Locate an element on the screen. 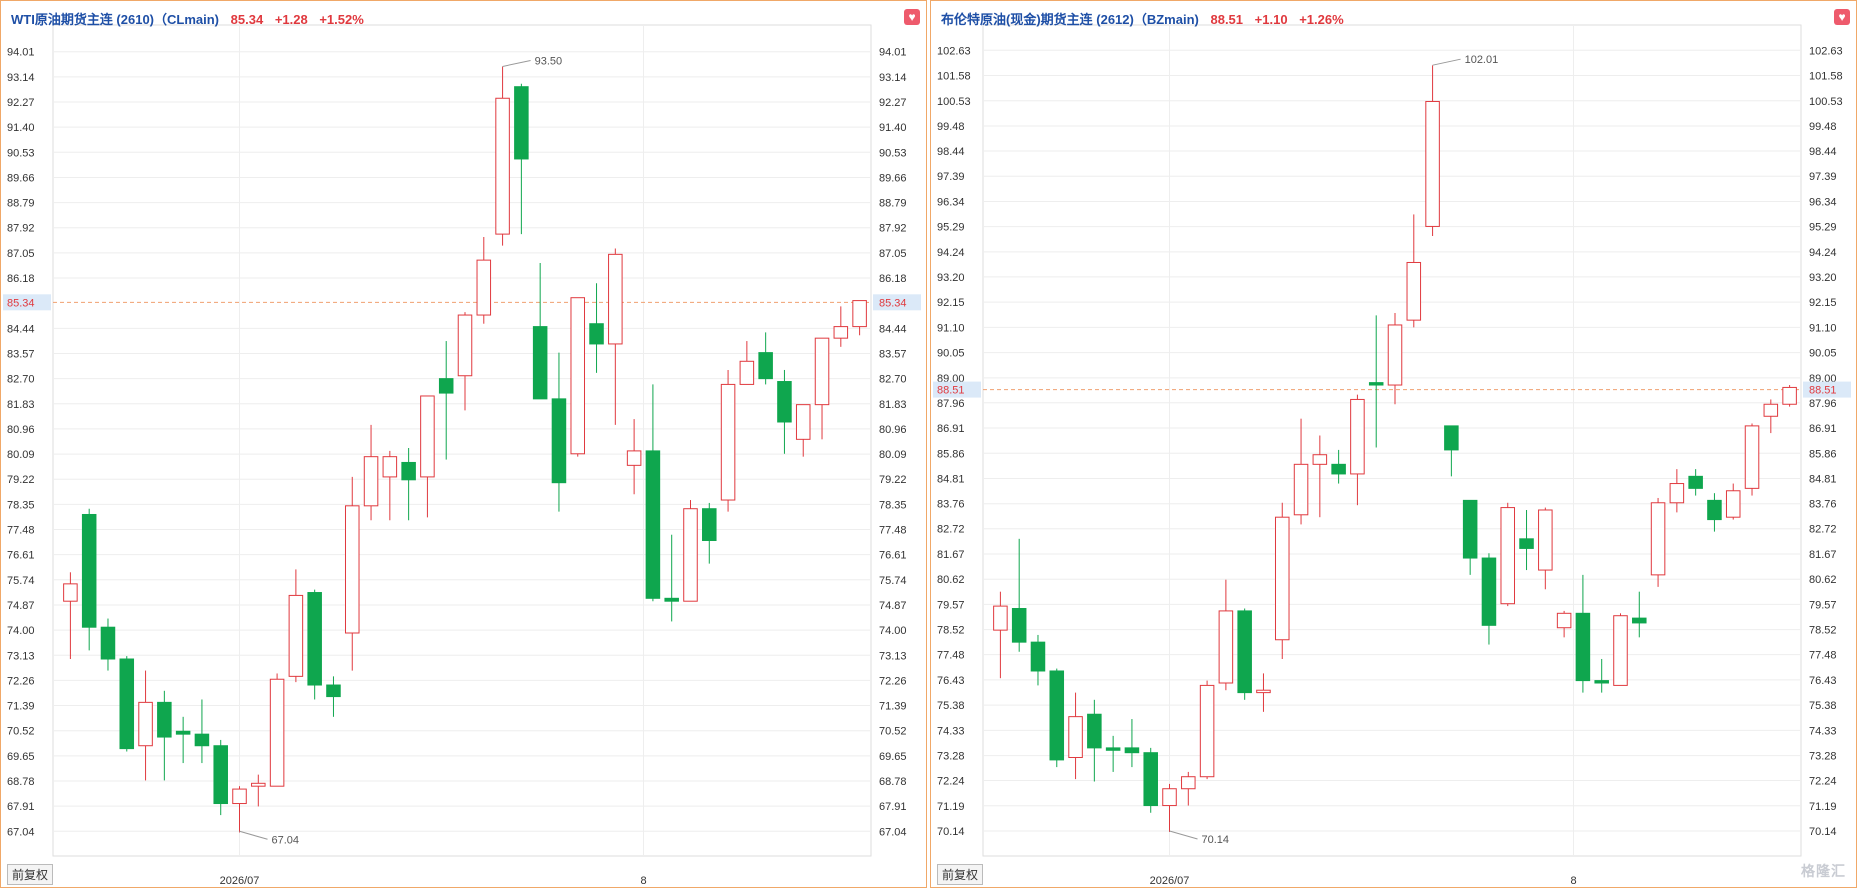 The image size is (1857, 889). wti-y-tick-right: 73.13 is located at coordinates (893, 656).